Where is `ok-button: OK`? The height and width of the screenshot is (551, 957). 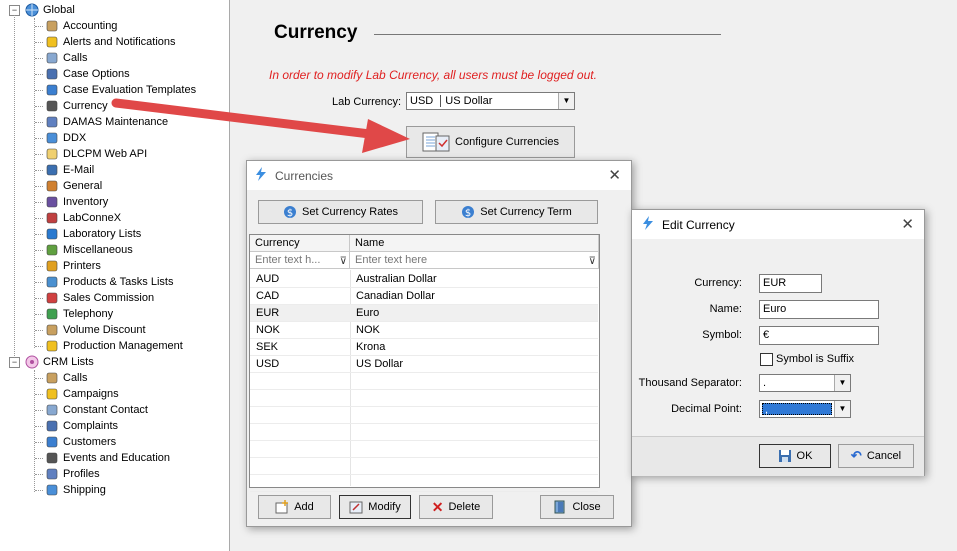 ok-button: OK is located at coordinates (795, 456).